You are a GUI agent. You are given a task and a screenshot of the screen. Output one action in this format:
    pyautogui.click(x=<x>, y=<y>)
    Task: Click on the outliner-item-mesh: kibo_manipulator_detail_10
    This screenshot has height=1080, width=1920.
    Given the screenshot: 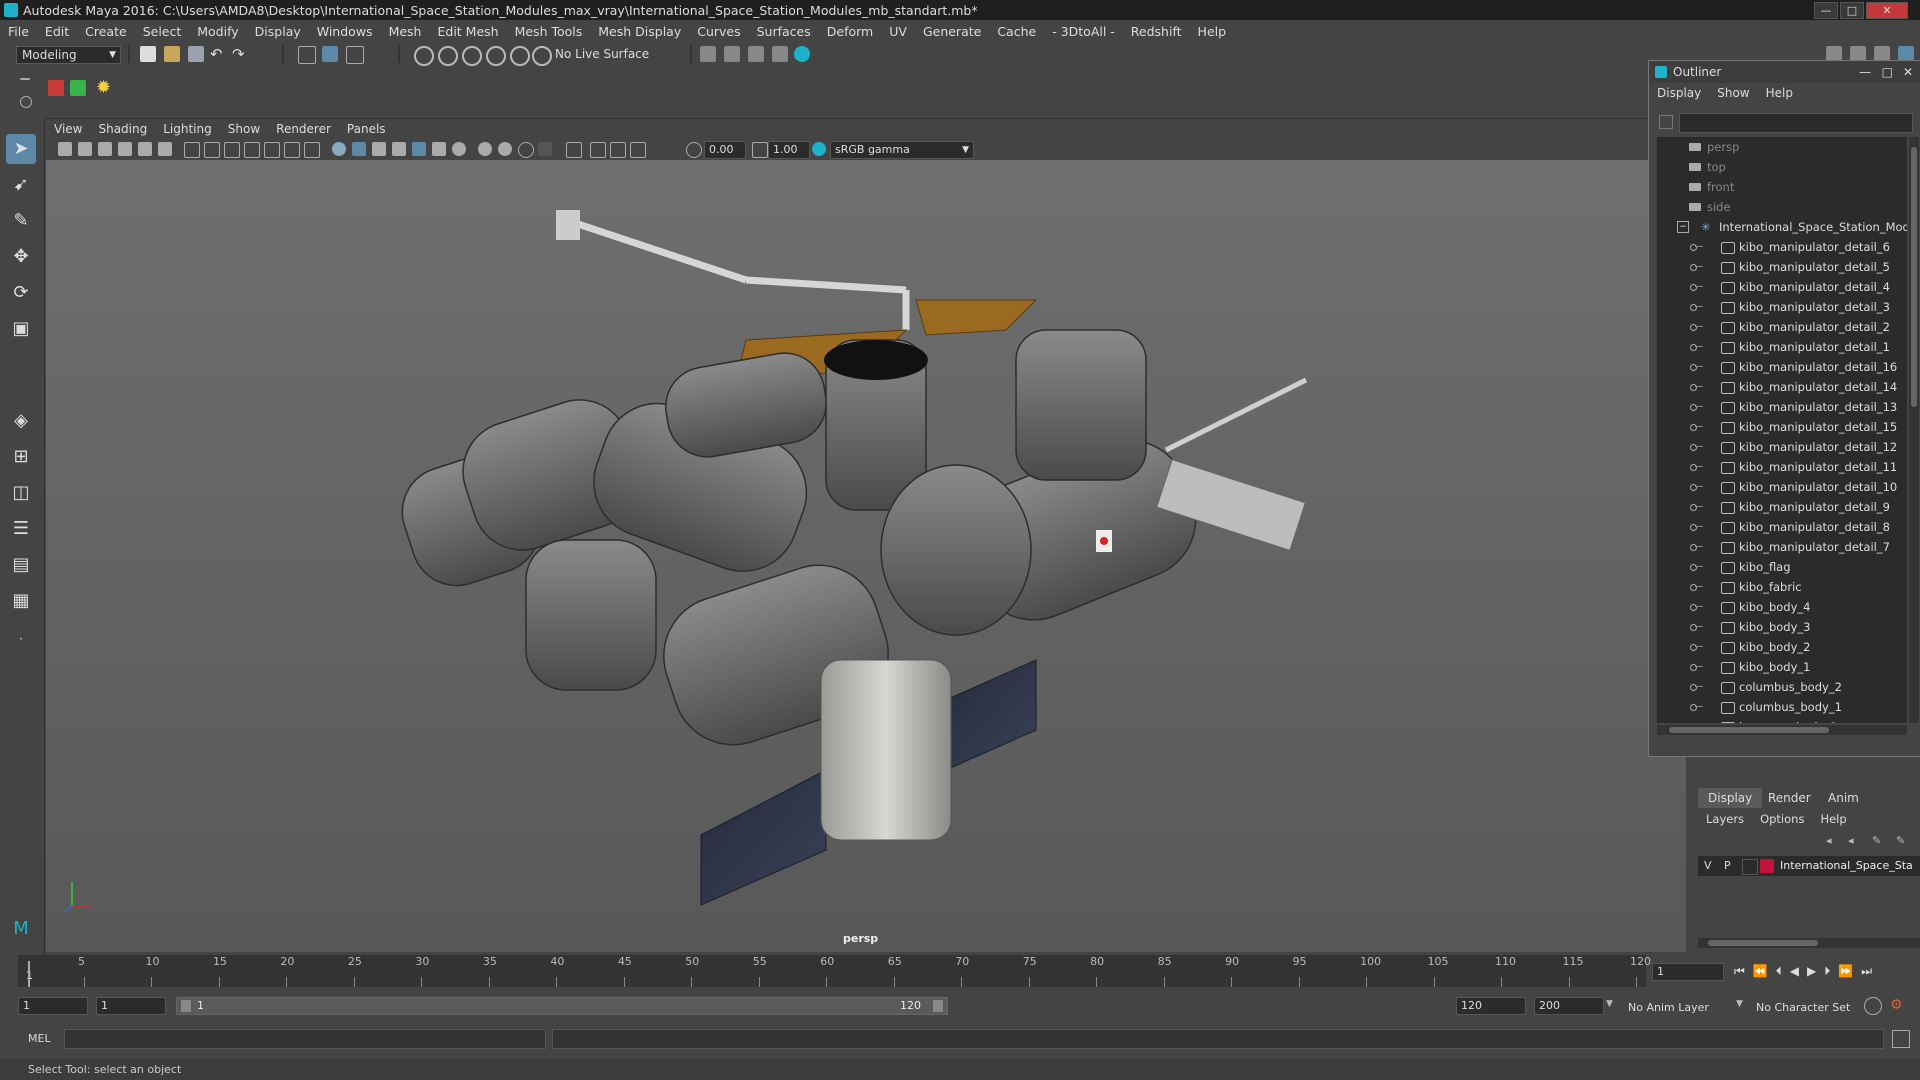 What is the action you would take?
    pyautogui.click(x=1782, y=487)
    